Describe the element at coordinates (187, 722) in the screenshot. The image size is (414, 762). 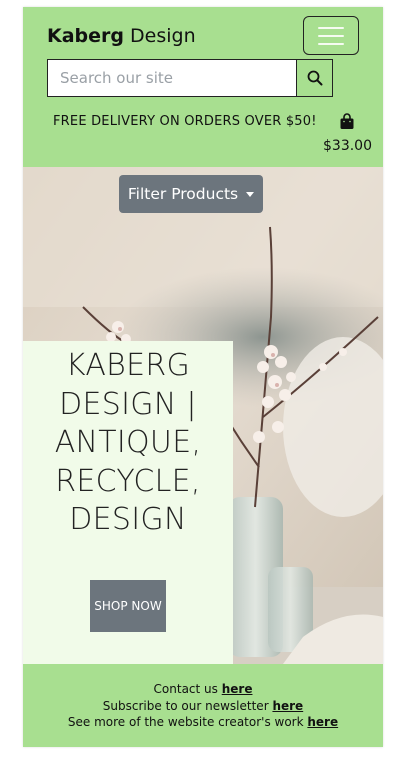
I see `footer-creator-text: See more of the website creator's work` at that location.